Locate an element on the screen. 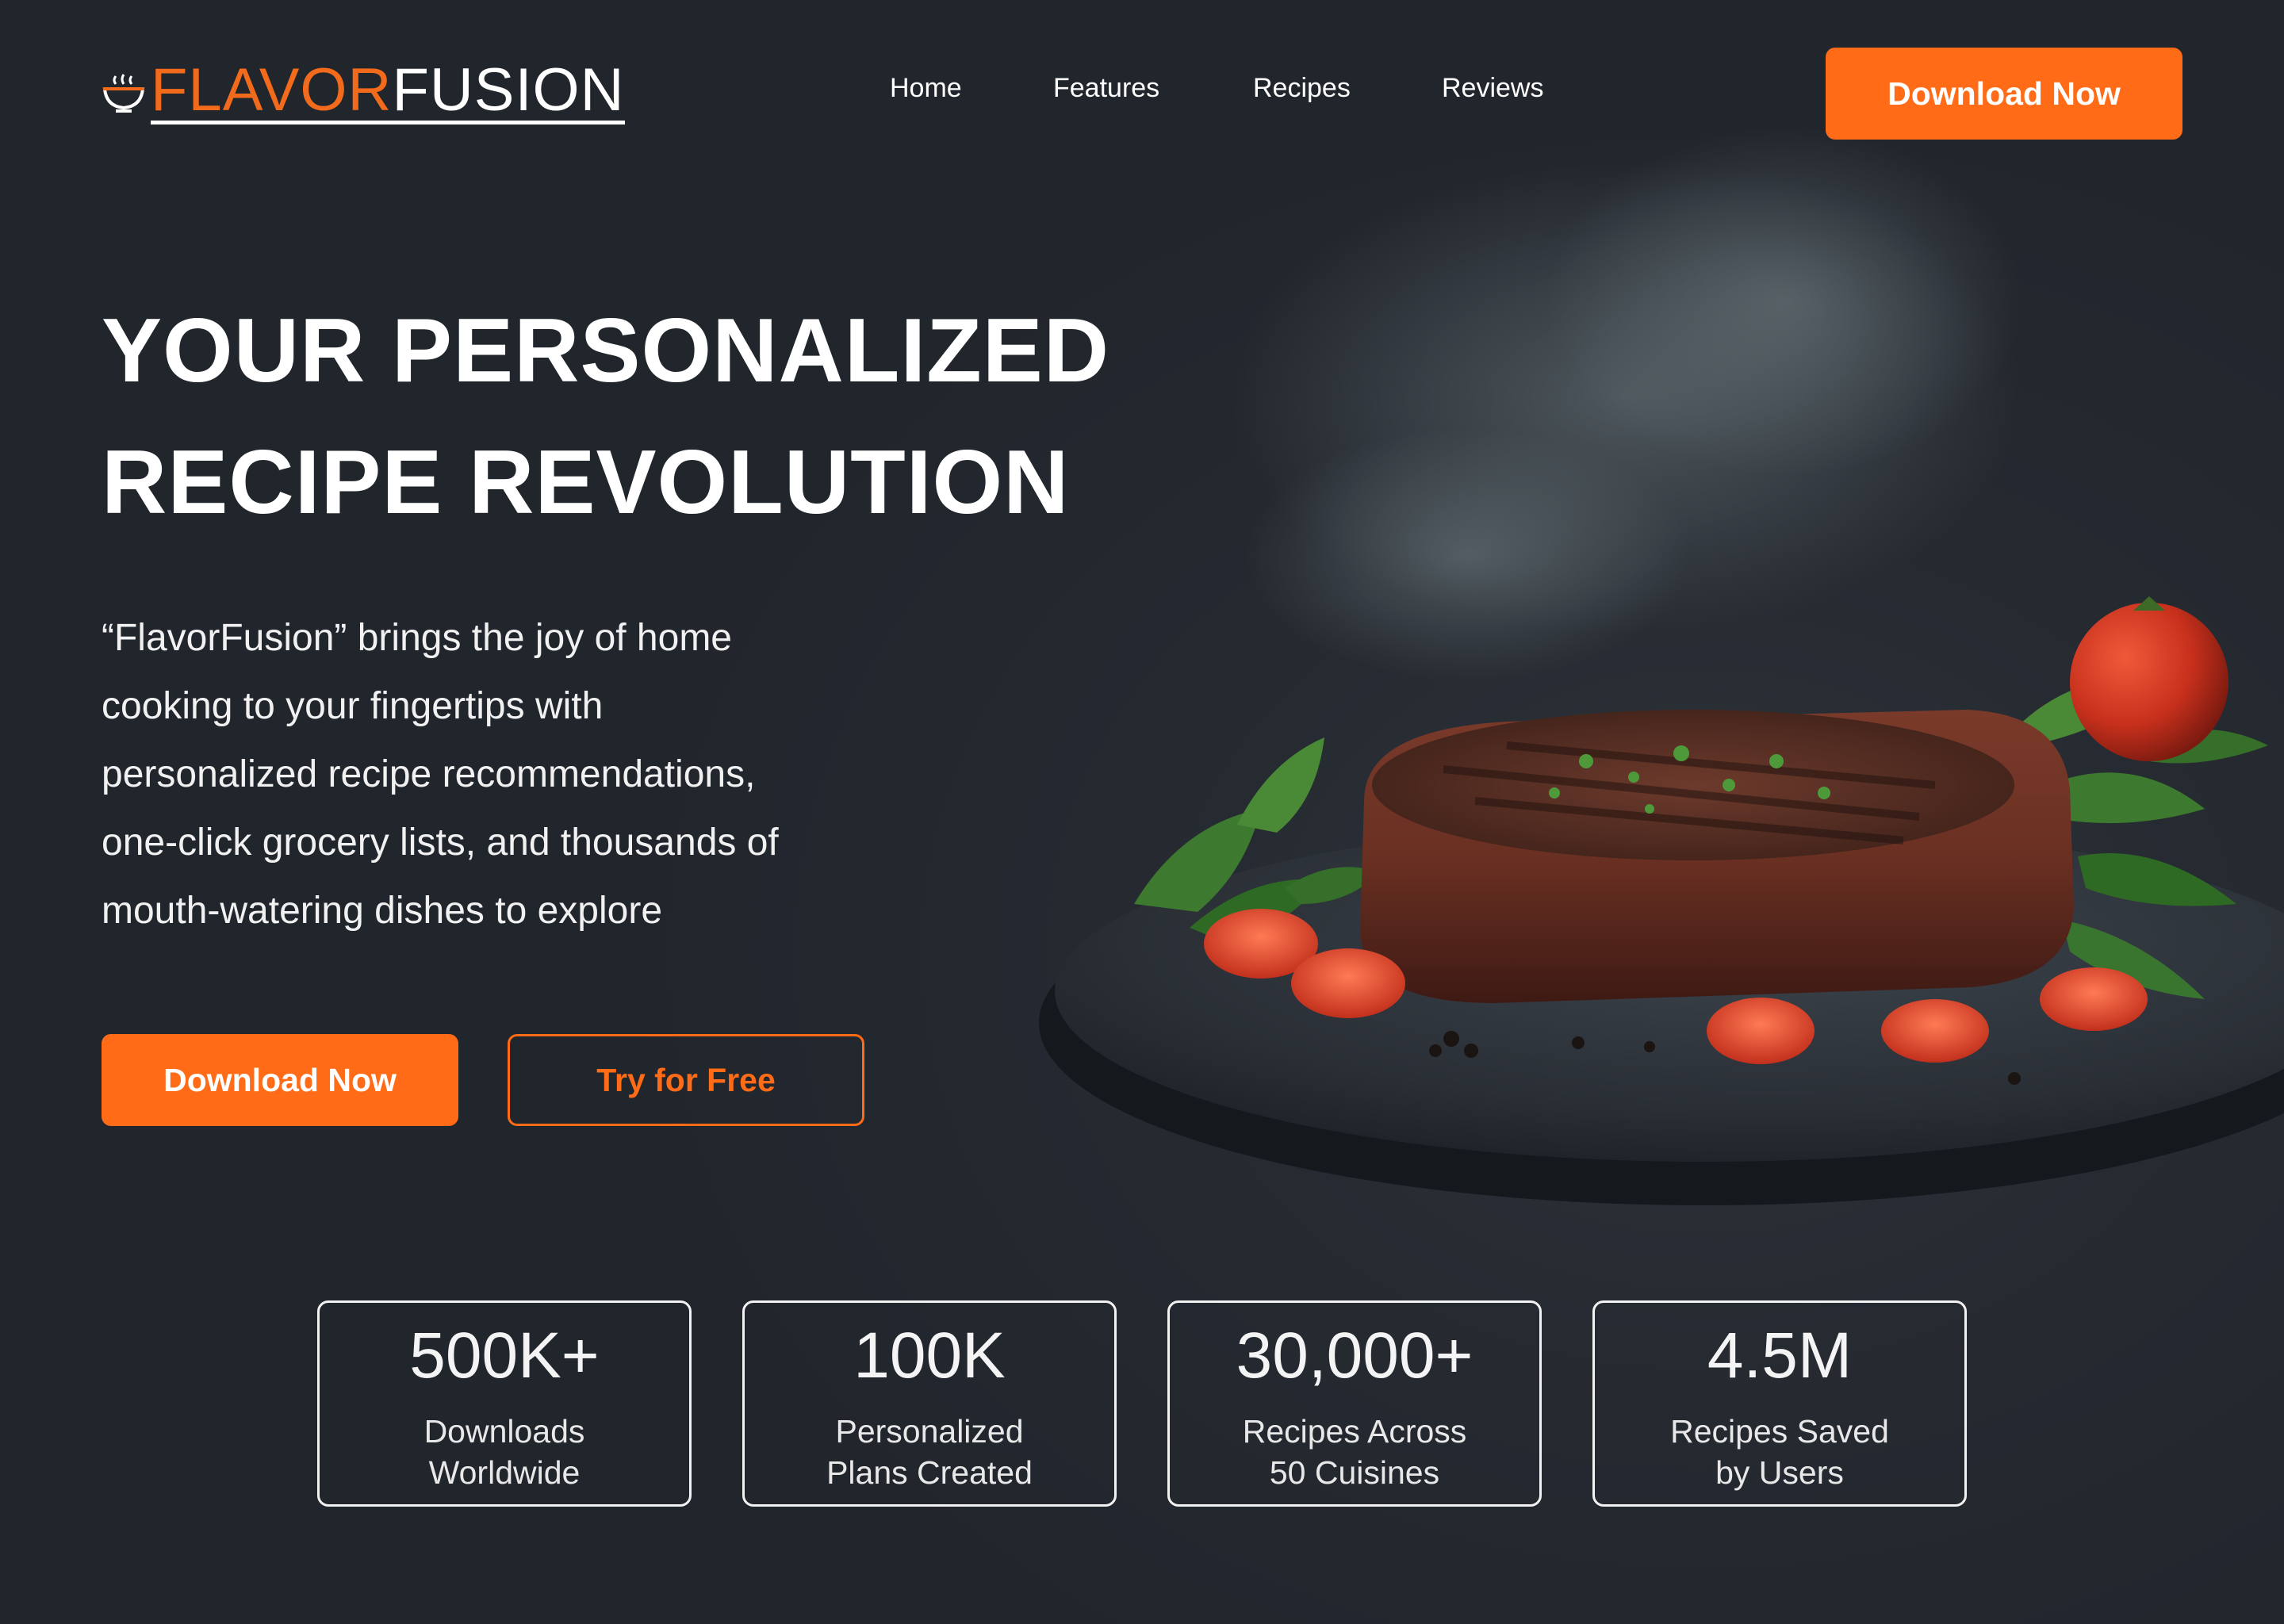 Image resolution: width=2284 pixels, height=1624 pixels. hero-headline: YOUR PERSONALIZED RECIPE REVOLUTION is located at coordinates (605, 417).